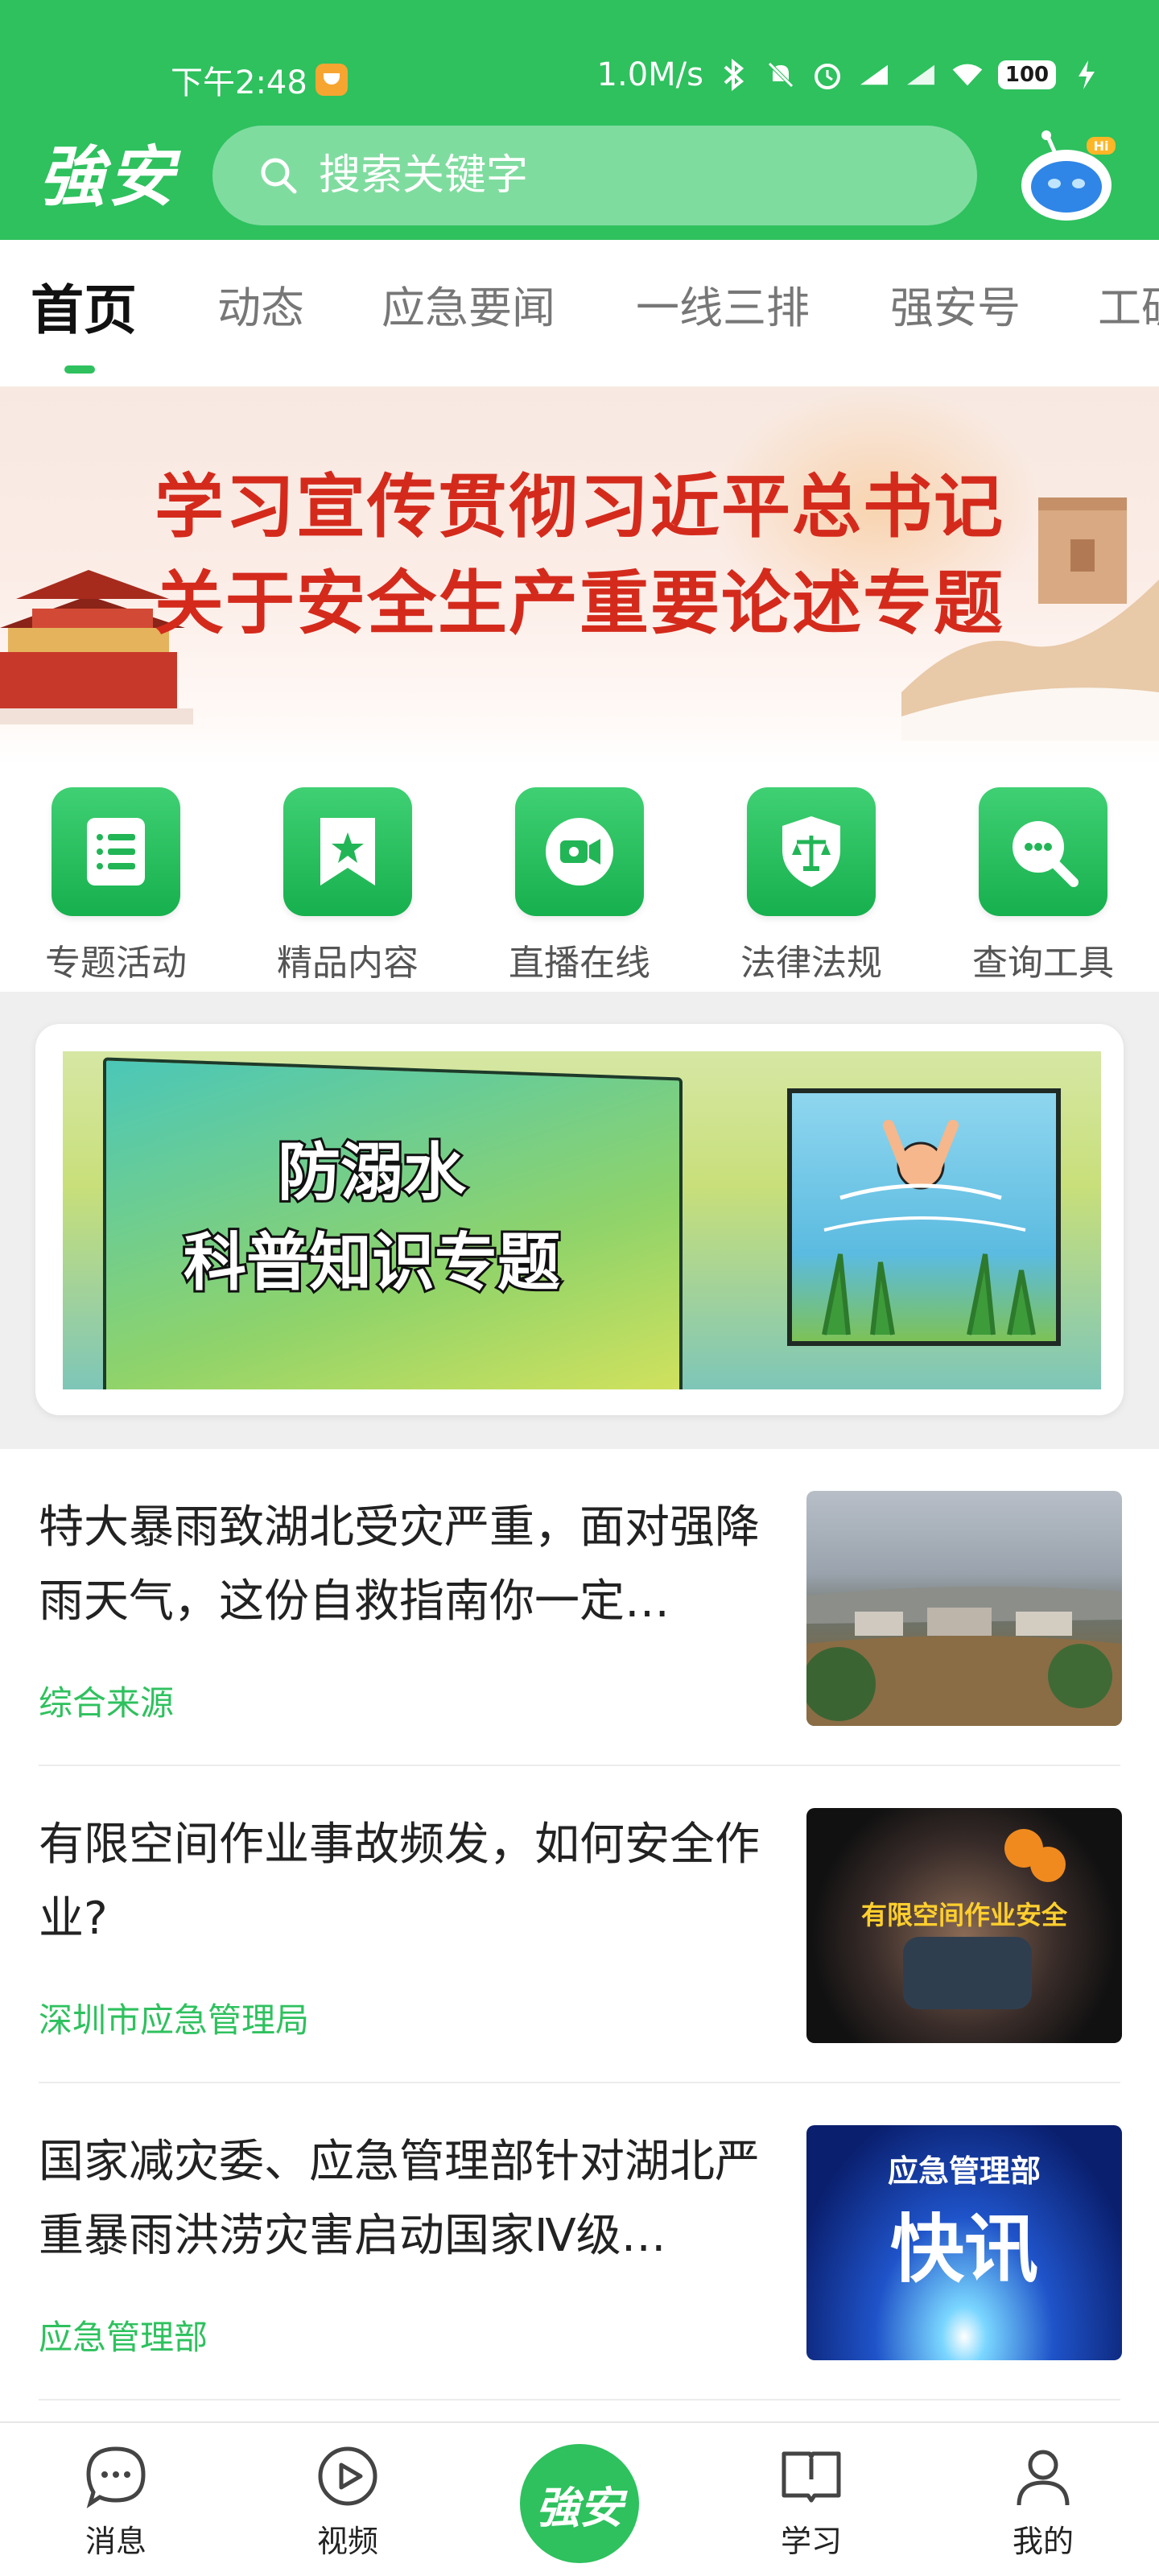  Describe the element at coordinates (1101, 146) in the screenshot. I see `assistant-badge: Hi` at that location.